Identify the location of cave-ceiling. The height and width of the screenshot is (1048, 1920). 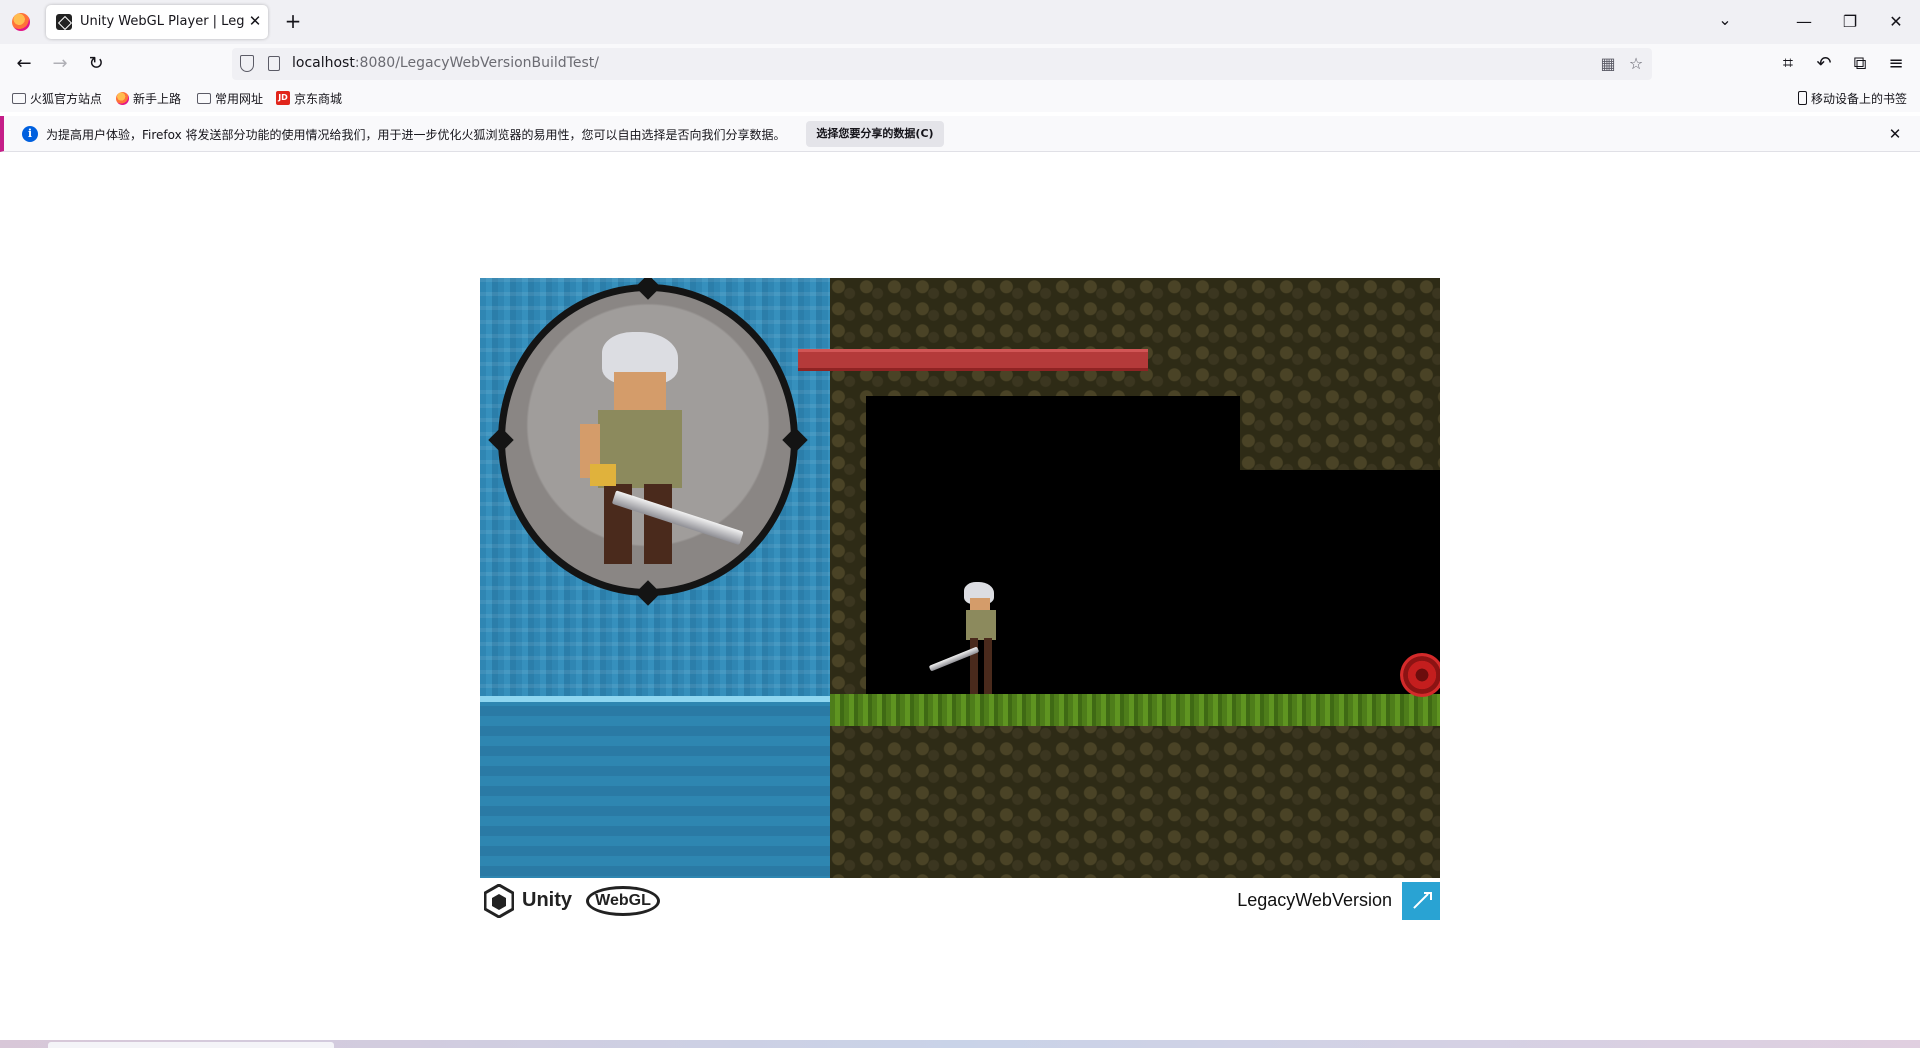
(1135, 337).